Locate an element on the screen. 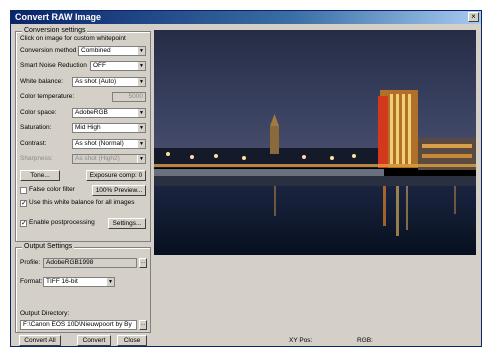 The width and height of the screenshot is (483, 354). format-select: TIFF 16-bit ▼ is located at coordinates (79, 282).